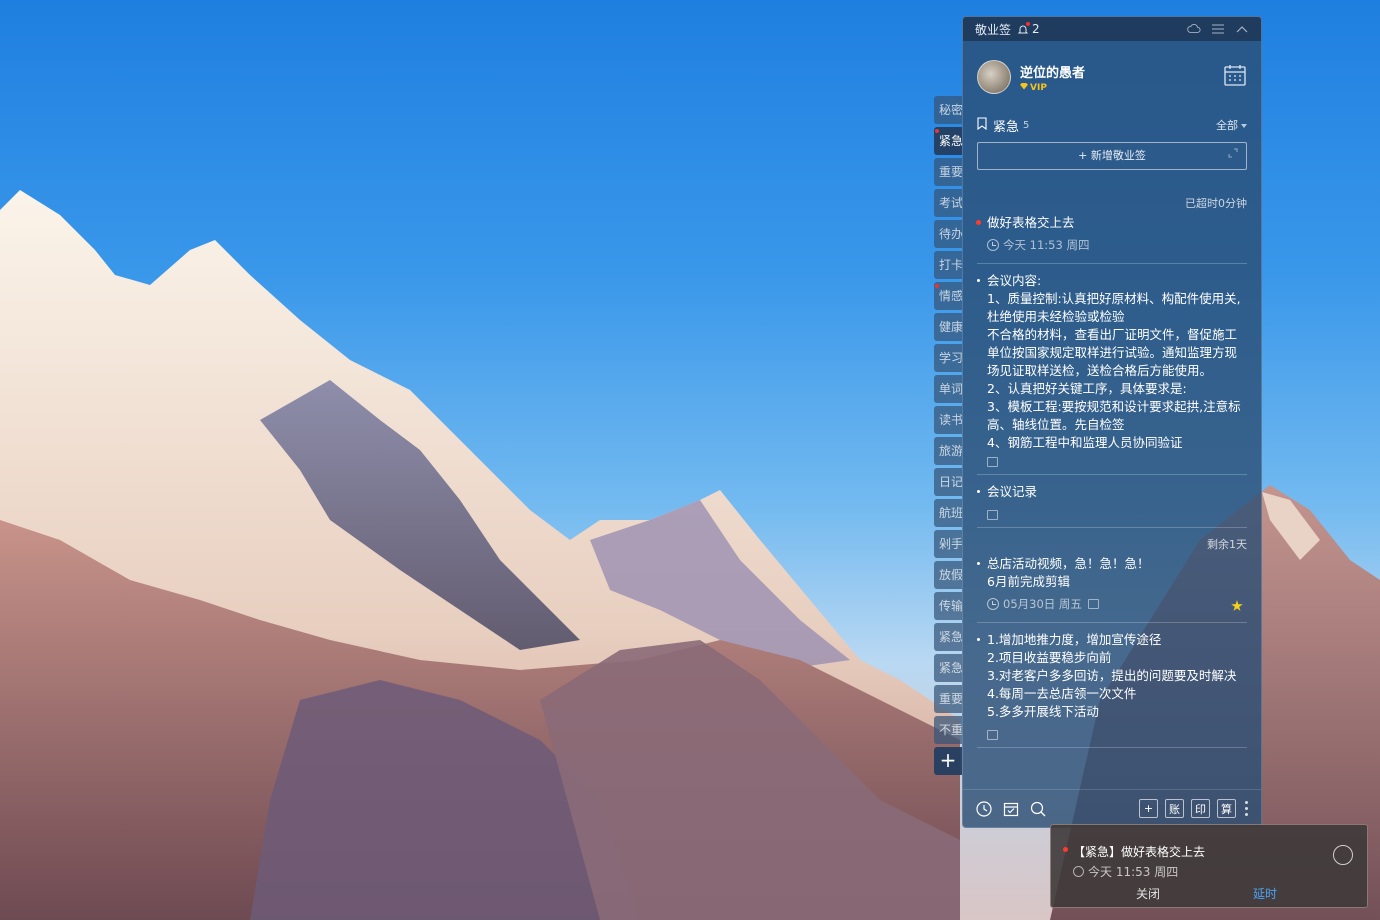 The image size is (1380, 920). What do you see at coordinates (1052, 87) in the screenshot?
I see `vip-badge: VIP` at bounding box center [1052, 87].